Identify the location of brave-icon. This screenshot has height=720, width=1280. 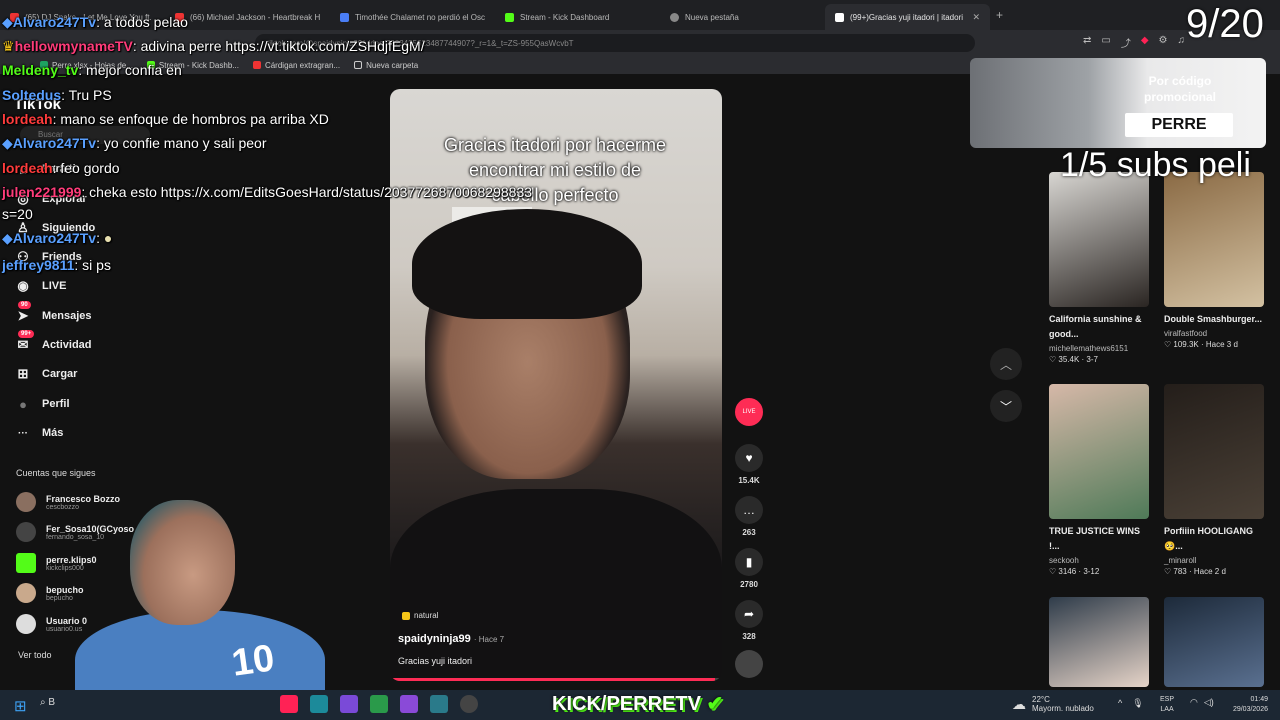
(289, 704).